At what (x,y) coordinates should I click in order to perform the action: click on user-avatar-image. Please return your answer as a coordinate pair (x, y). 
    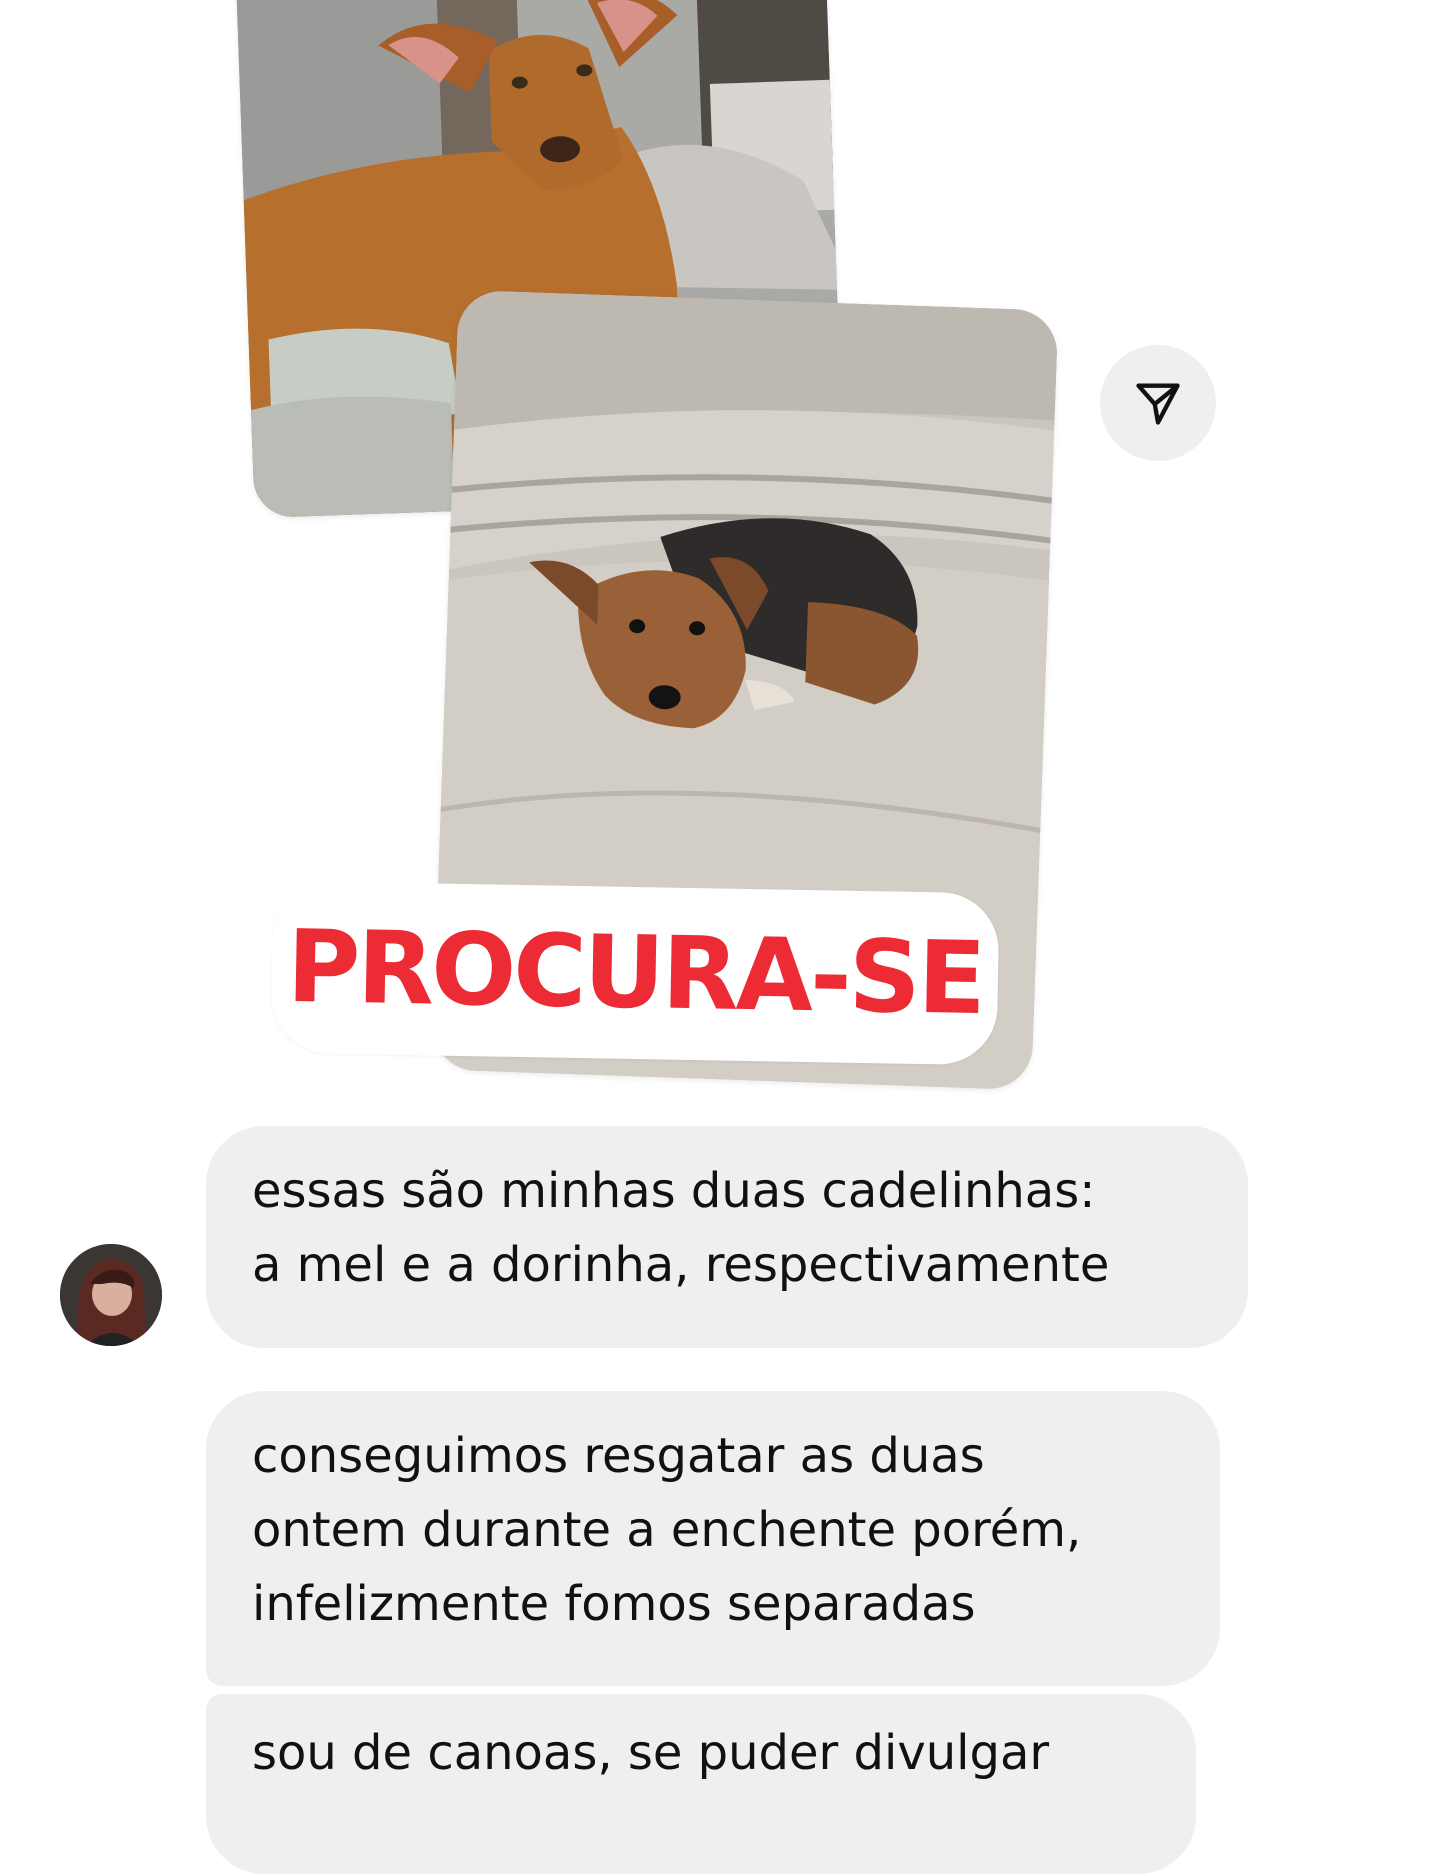
    Looking at the image, I should click on (111, 1295).